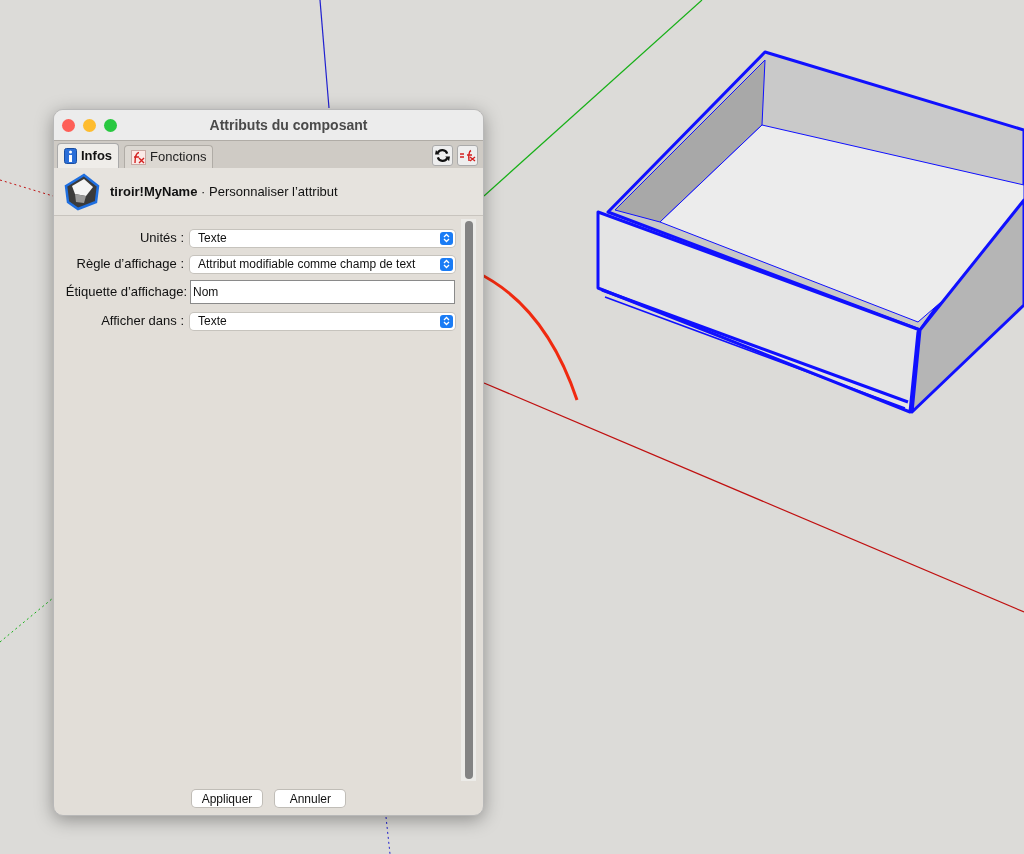 The height and width of the screenshot is (854, 1024). I want to click on refresh-icon, so click(442, 155).